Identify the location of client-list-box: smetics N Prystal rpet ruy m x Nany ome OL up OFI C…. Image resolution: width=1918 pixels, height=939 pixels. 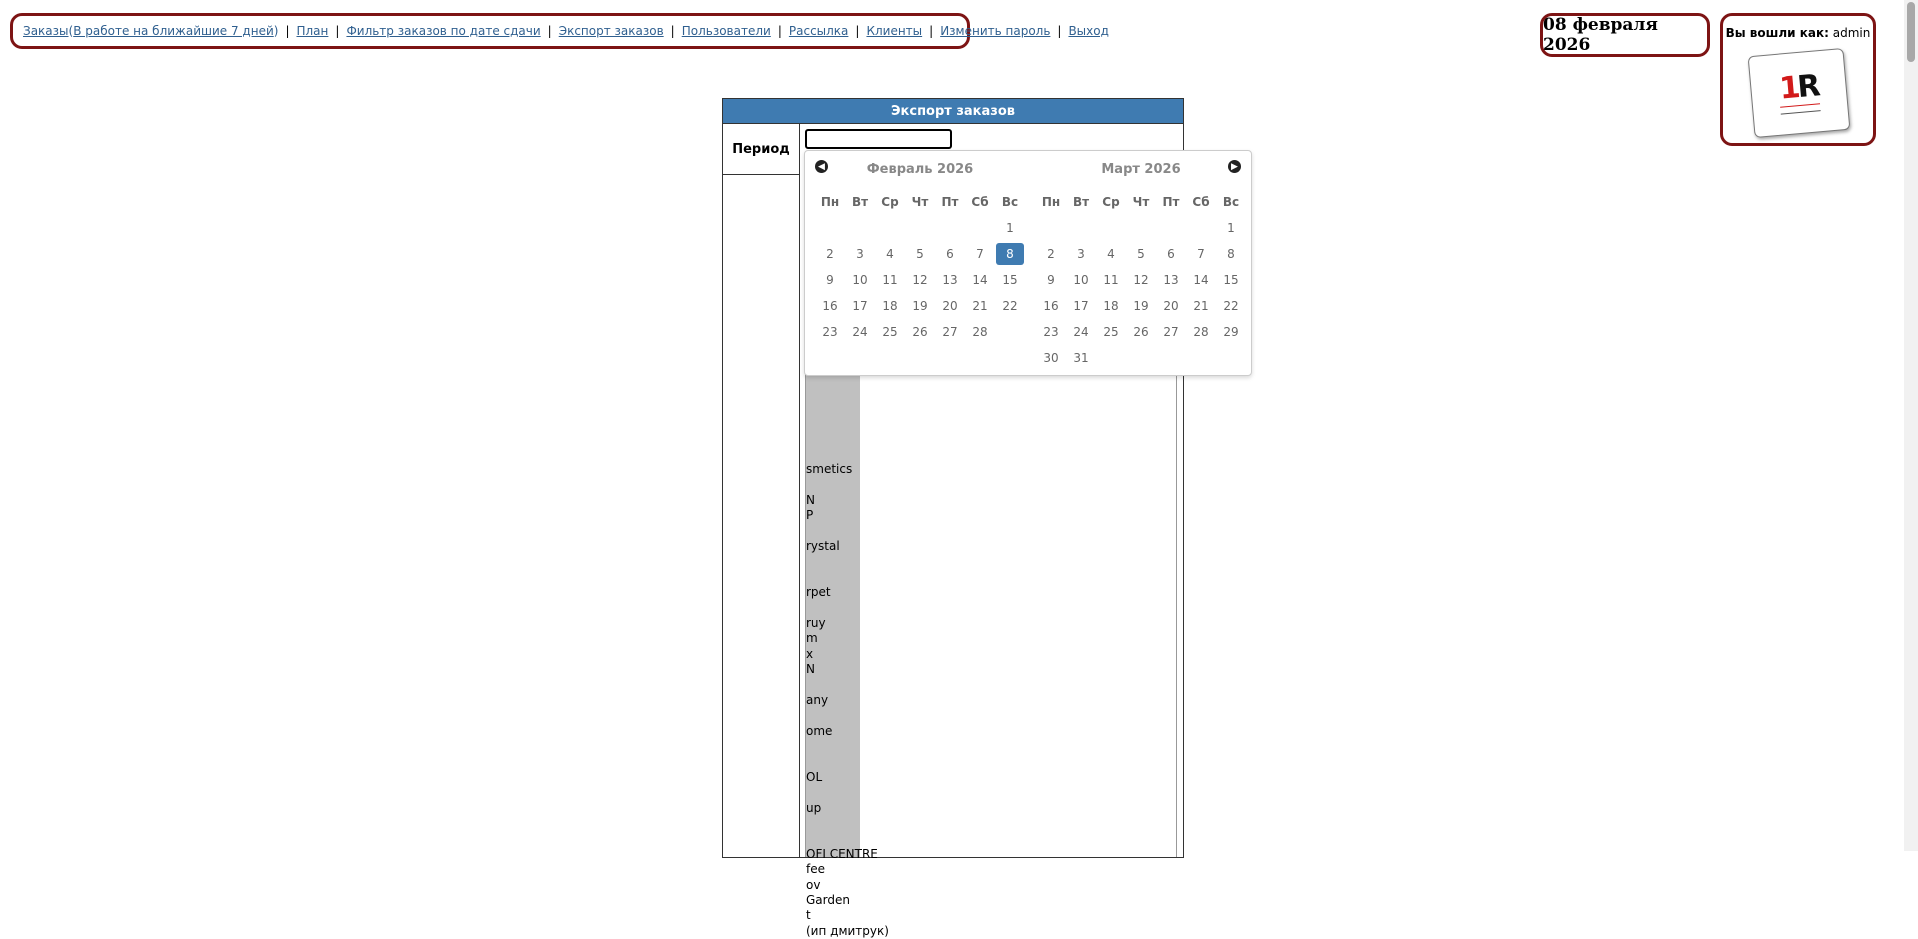
(991, 646).